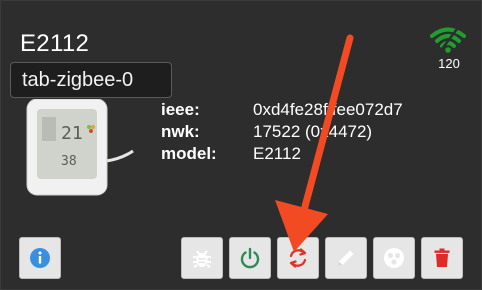 Image resolution: width=482 pixels, height=290 pixels. What do you see at coordinates (448, 40) in the screenshot?
I see `wifi-signal-icon` at bounding box center [448, 40].